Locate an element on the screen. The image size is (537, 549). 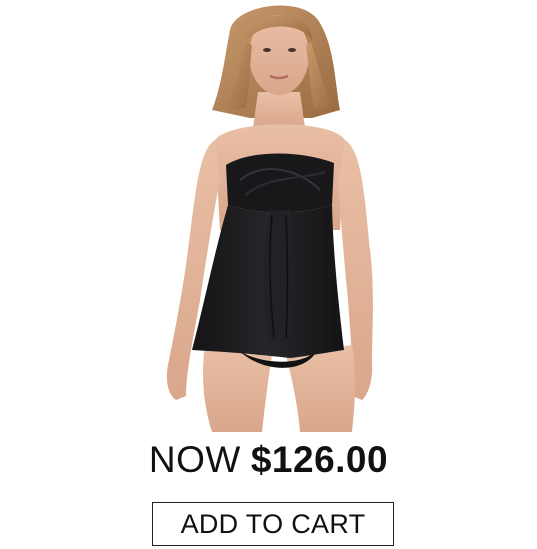
price-display: NOW $126.00 is located at coordinates (268, 460).